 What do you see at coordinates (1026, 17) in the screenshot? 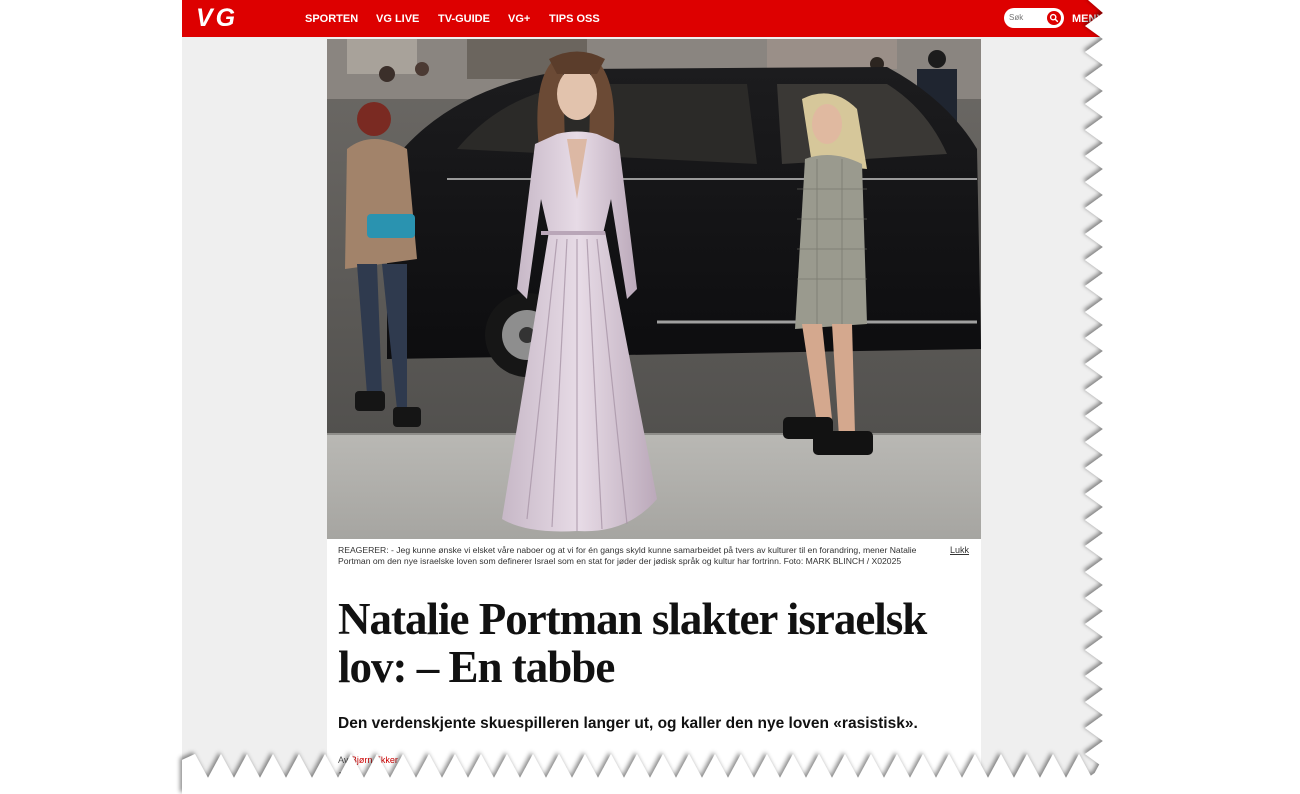
I see `search-input` at bounding box center [1026, 17].